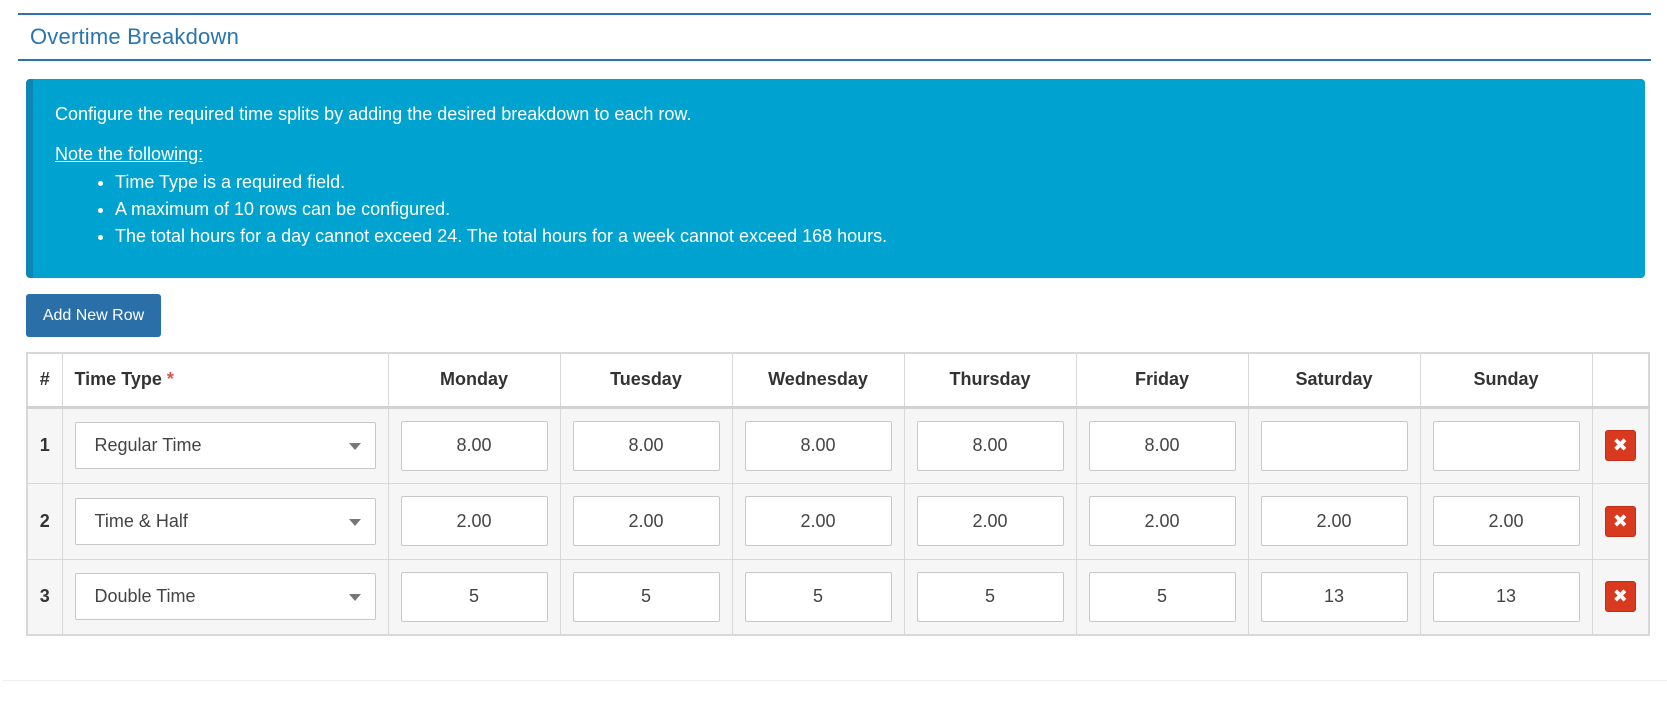 The width and height of the screenshot is (1667, 728). What do you see at coordinates (474, 380) in the screenshot?
I see `header-monday: Monday` at bounding box center [474, 380].